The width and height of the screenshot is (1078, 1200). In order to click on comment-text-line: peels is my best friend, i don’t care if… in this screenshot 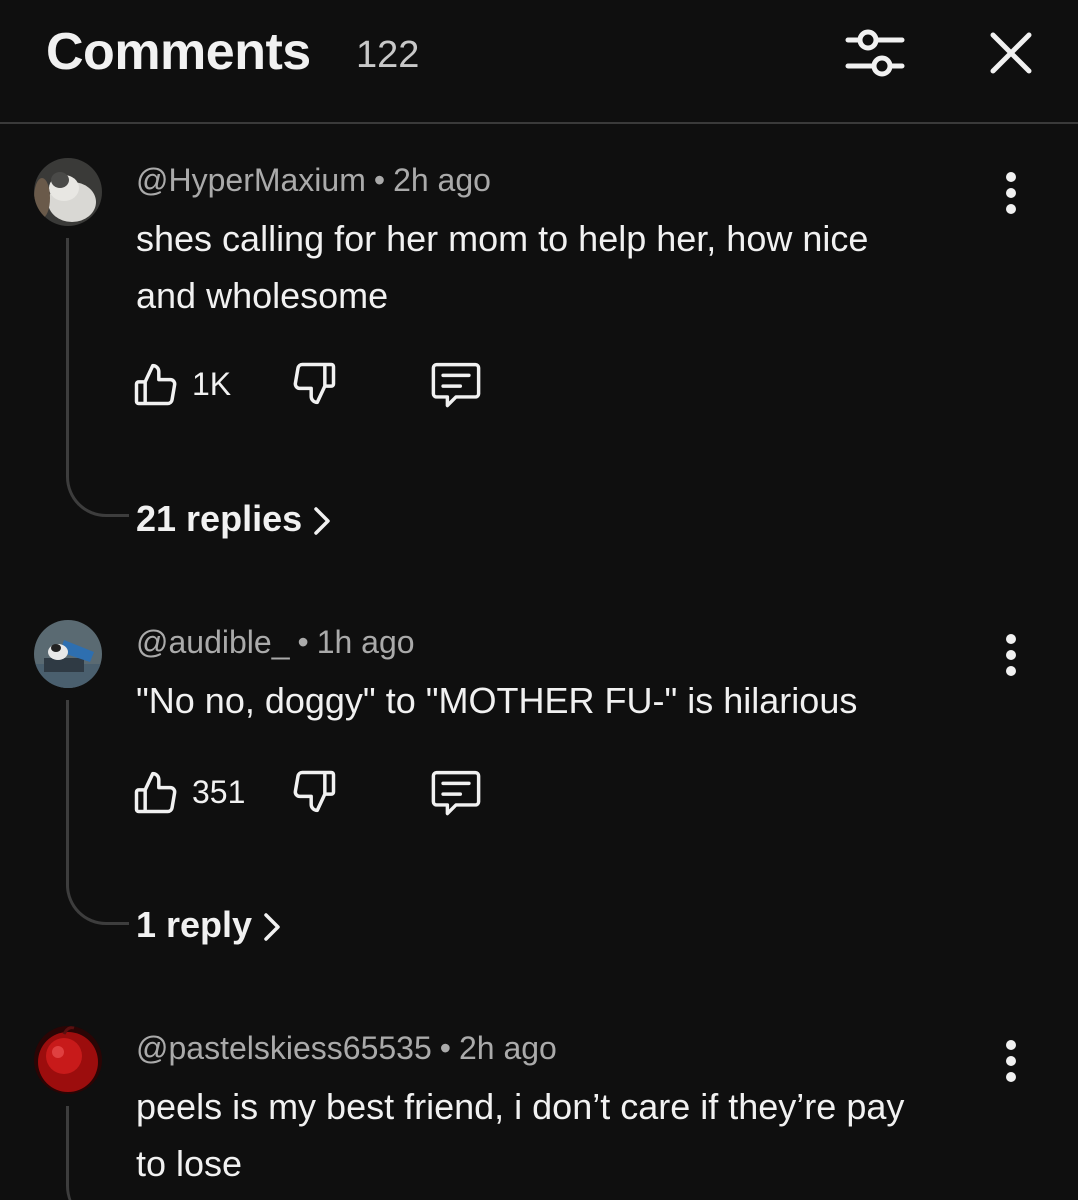, I will do `click(520, 1106)`.